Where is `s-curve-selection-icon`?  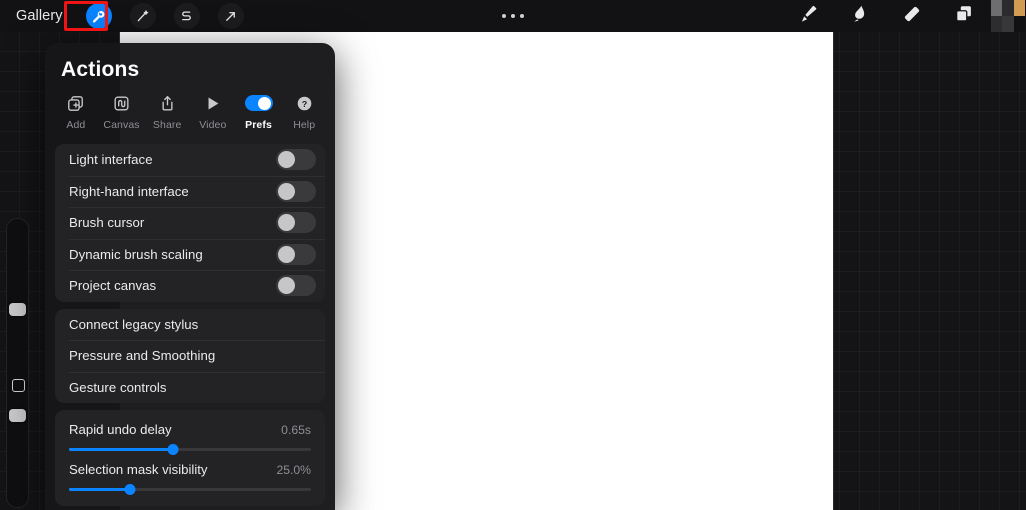 s-curve-selection-icon is located at coordinates (186, 16).